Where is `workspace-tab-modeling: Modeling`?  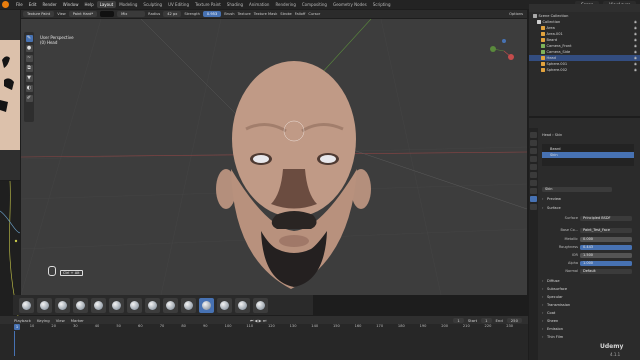
workspace-tab-modeling: Modeling is located at coordinates (128, 4).